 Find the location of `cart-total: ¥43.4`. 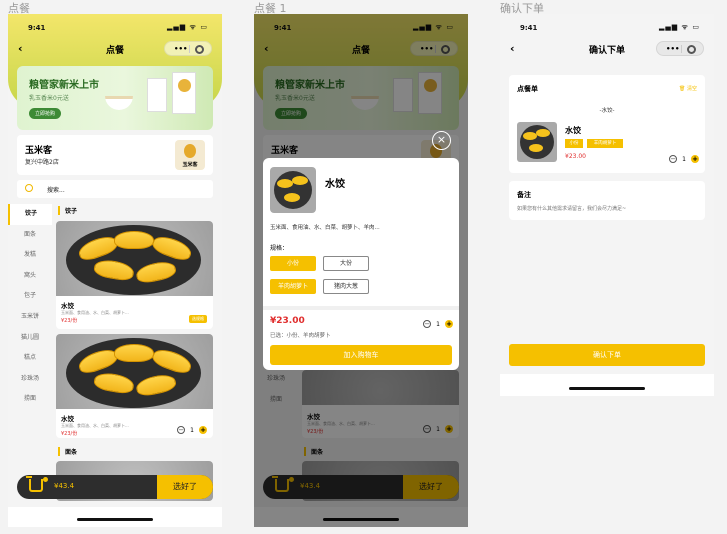

cart-total: ¥43.4 is located at coordinates (64, 486).